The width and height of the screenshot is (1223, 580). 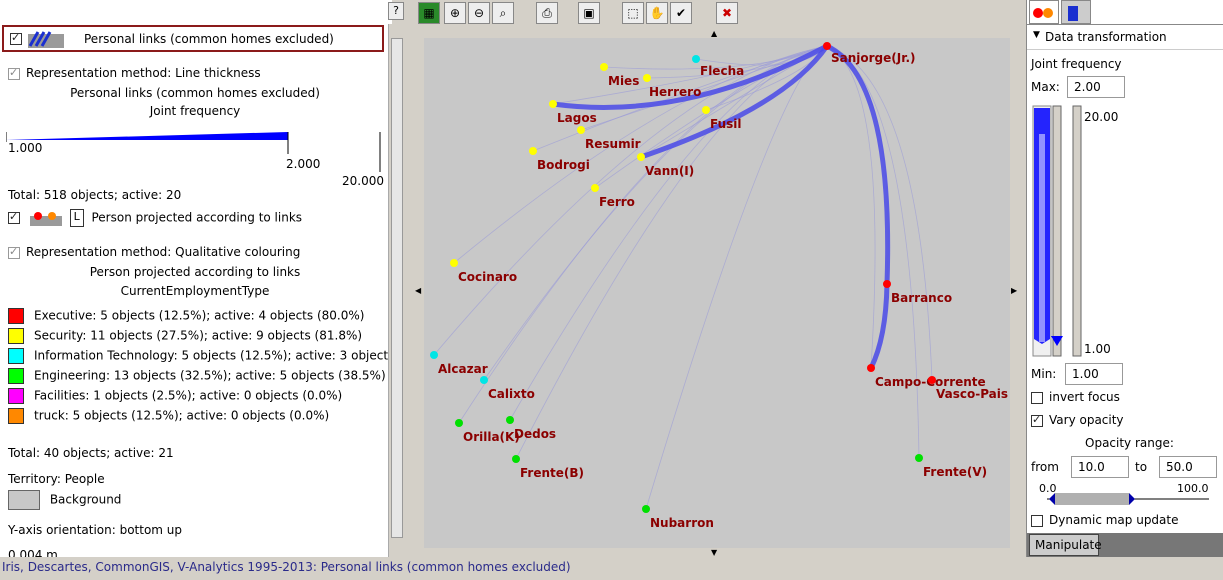 What do you see at coordinates (726, 124) in the screenshot?
I see `node-label: Fusil` at bounding box center [726, 124].